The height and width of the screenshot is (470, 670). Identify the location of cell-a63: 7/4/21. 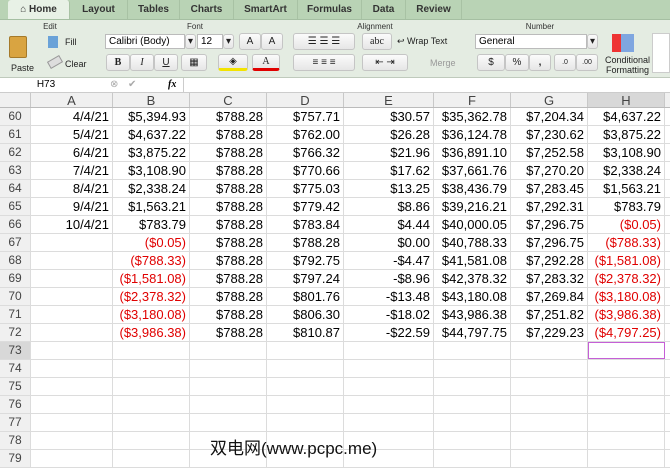
(72, 170).